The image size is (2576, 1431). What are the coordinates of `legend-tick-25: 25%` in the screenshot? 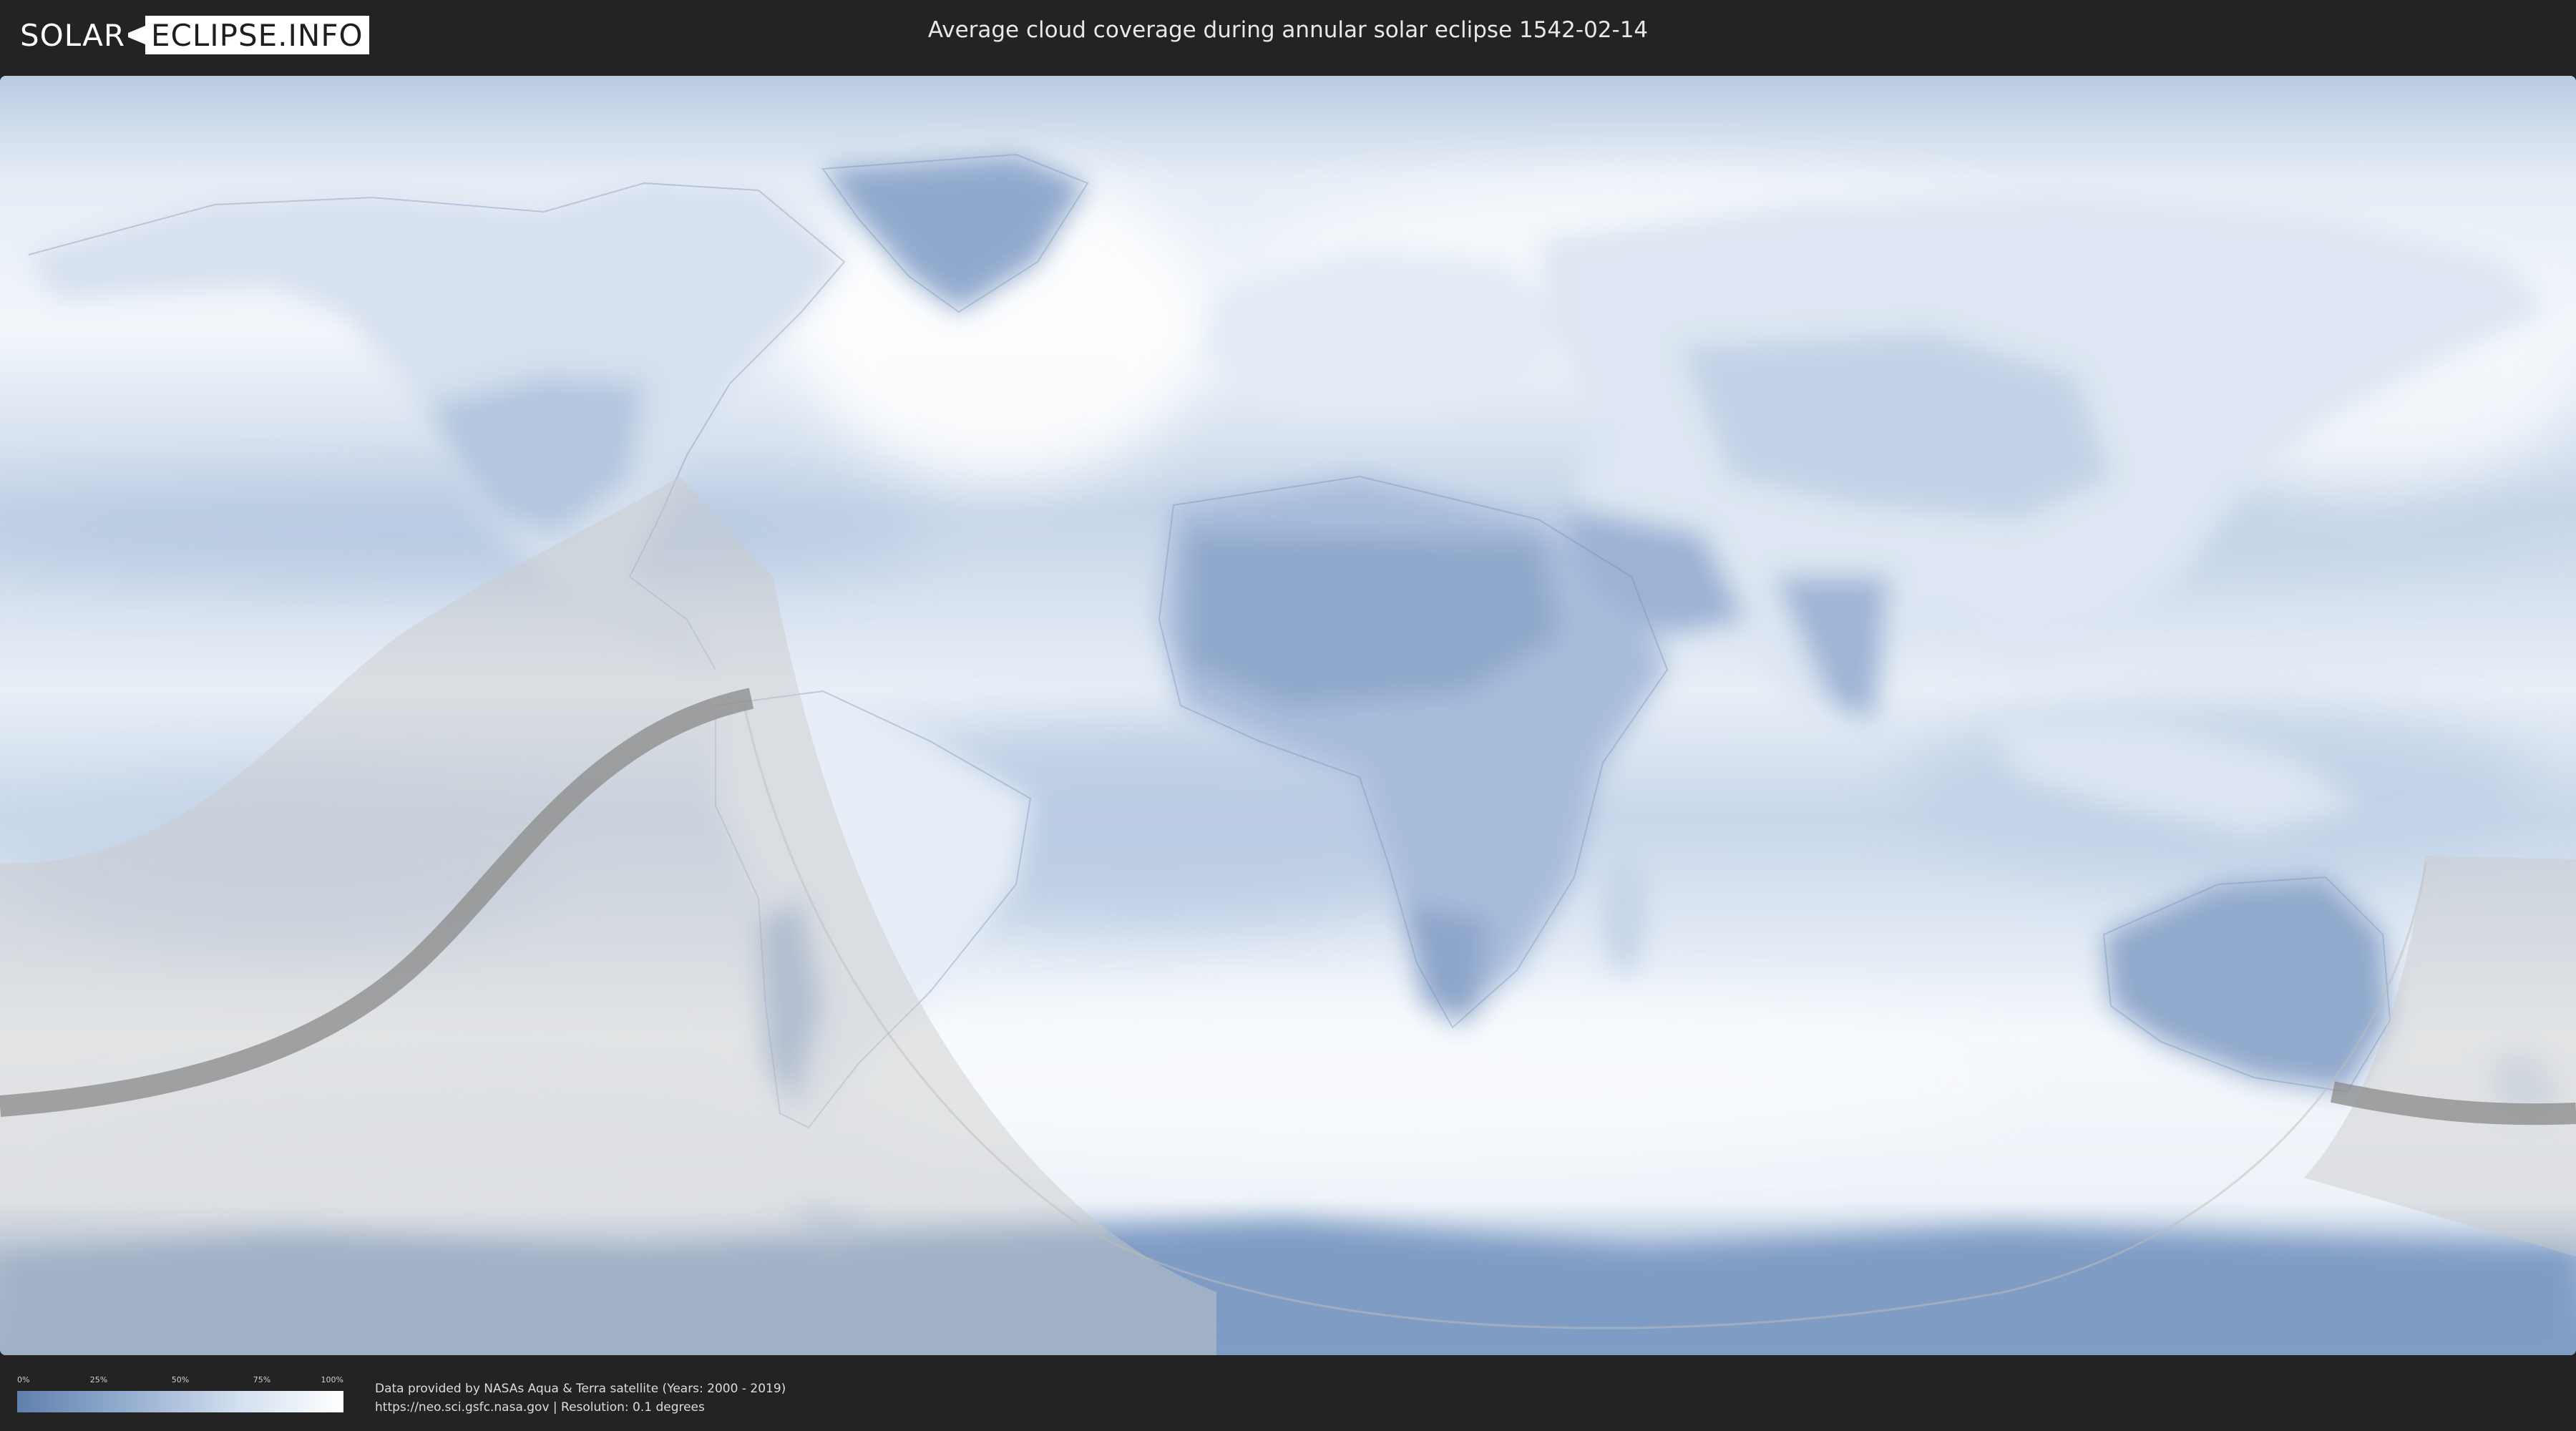 It's located at (98, 1379).